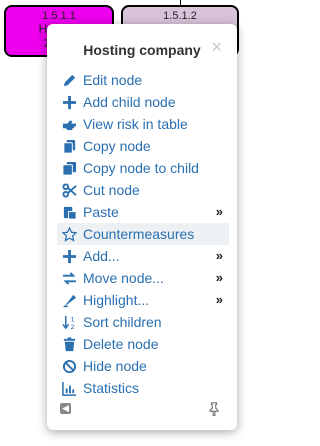 This screenshot has width=320, height=446. Describe the element at coordinates (69, 168) in the screenshot. I see `copy-child-icon` at that location.